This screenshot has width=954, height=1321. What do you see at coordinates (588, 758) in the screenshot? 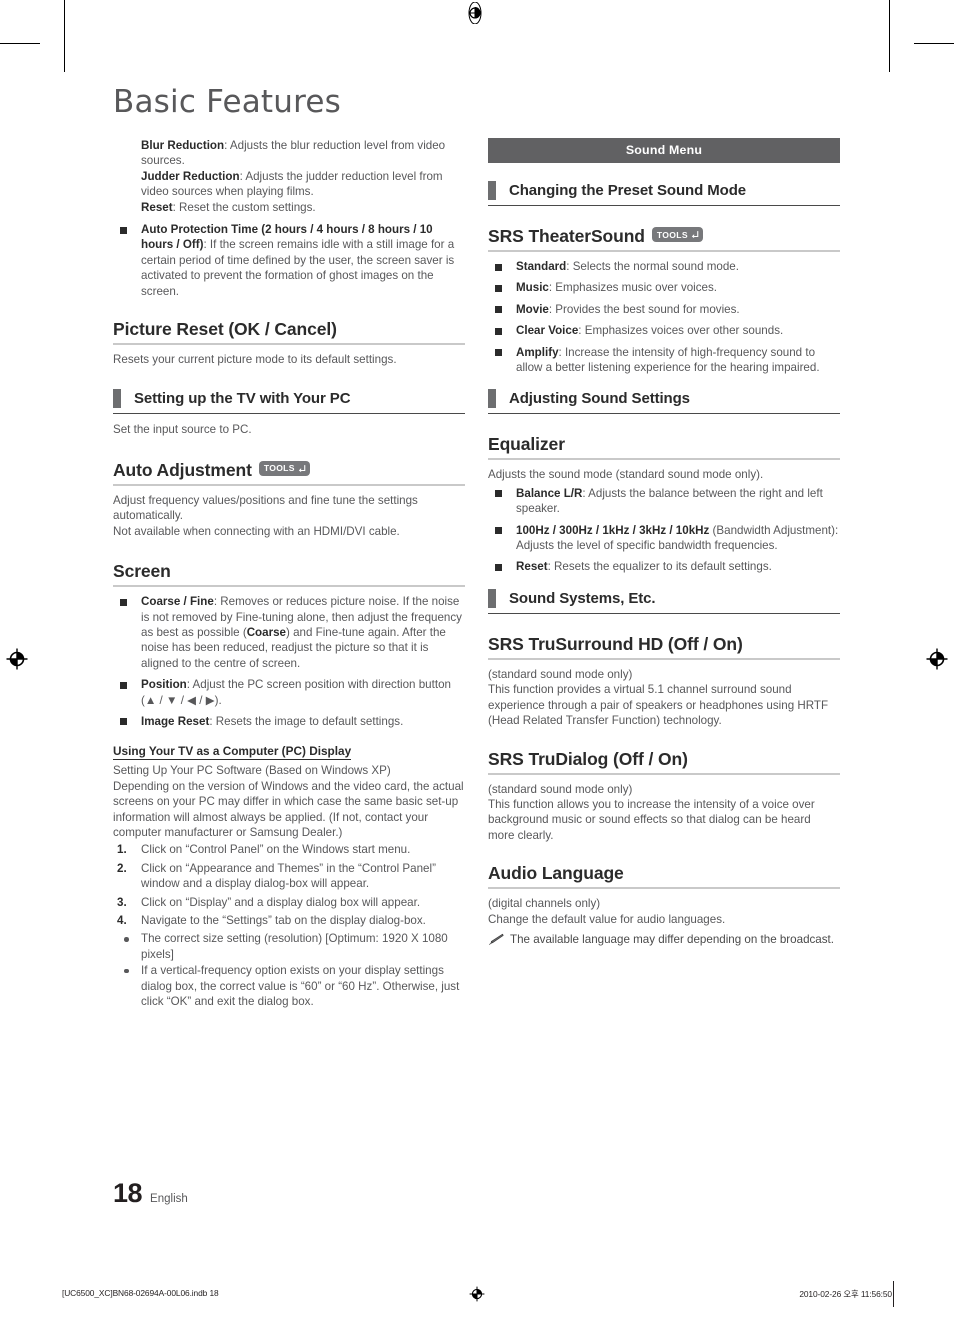
I see `heading-text: SRS TruDialog (Off / On)` at bounding box center [588, 758].